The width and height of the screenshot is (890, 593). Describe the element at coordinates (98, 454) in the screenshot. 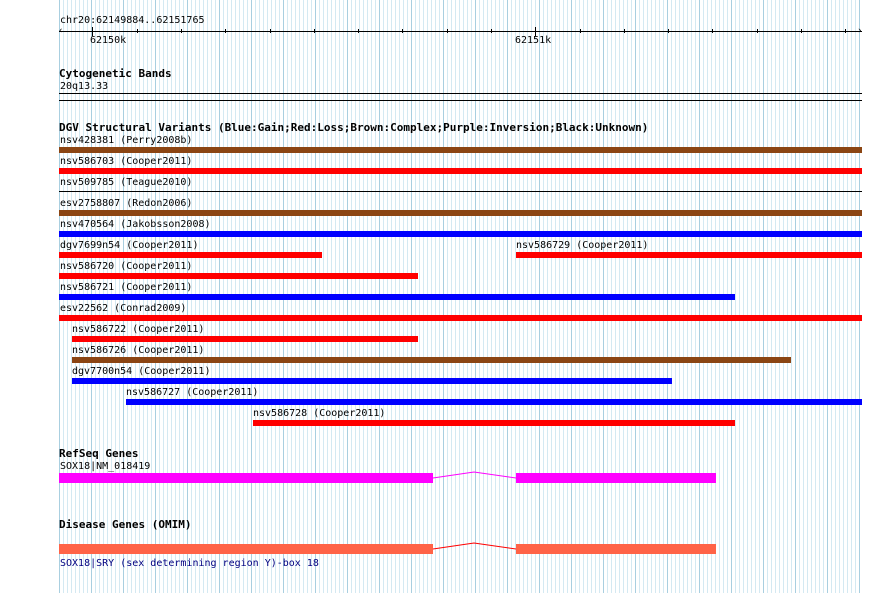

I see `refseq-track-title: RefSeq Genes` at that location.